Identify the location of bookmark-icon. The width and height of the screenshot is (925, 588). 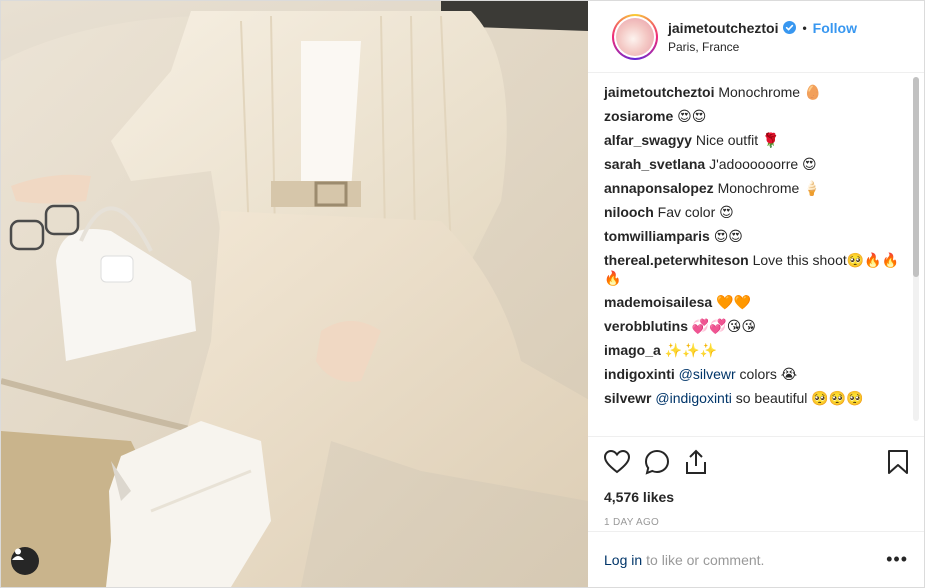
(898, 462).